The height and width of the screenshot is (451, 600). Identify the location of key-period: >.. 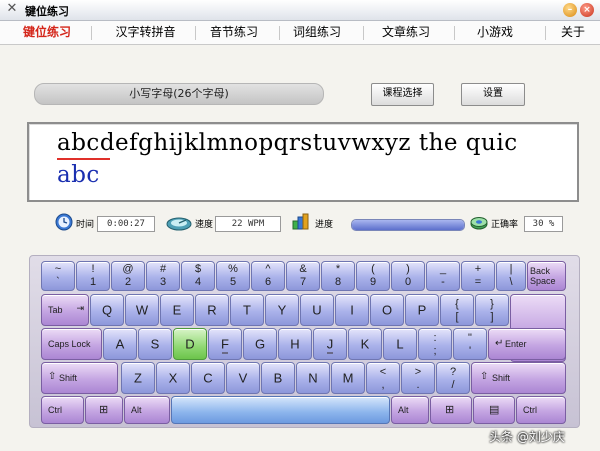
(418, 378).